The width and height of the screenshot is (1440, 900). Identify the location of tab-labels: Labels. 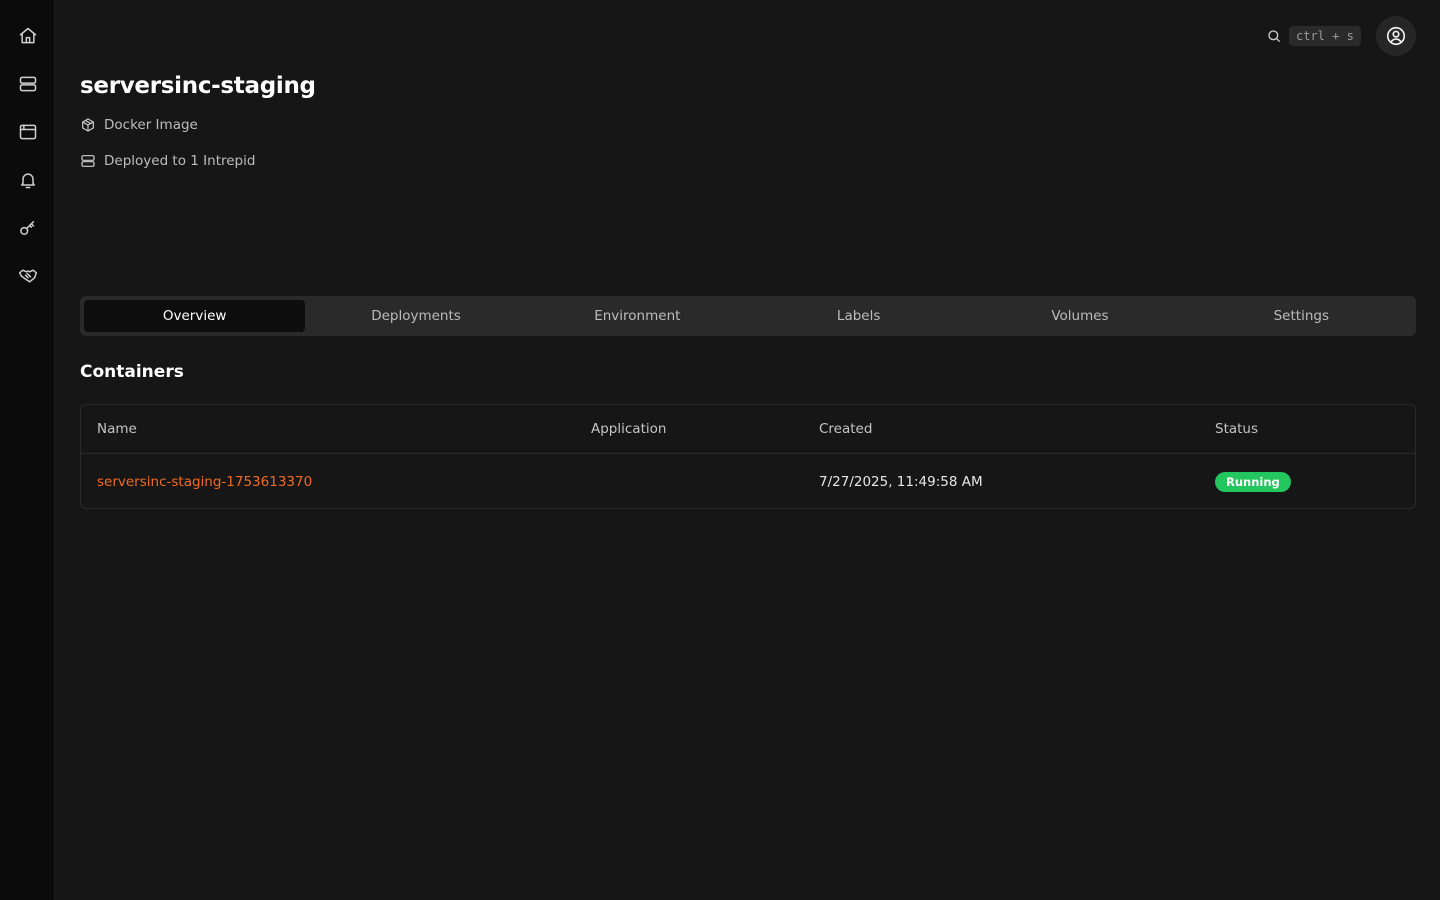
(858, 316).